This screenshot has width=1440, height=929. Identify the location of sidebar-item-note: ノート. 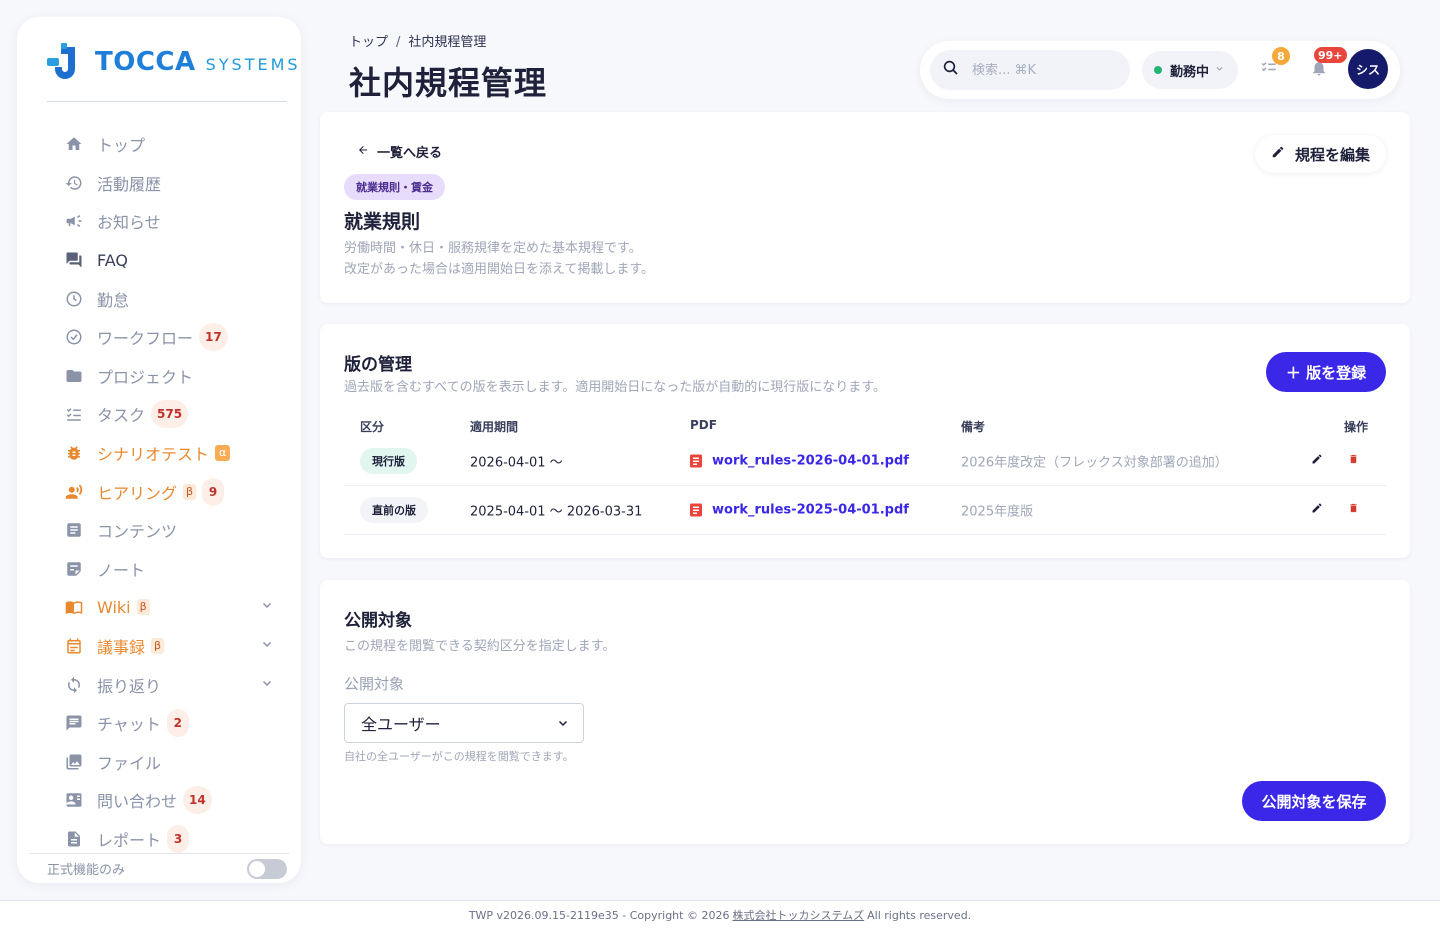
(159, 569).